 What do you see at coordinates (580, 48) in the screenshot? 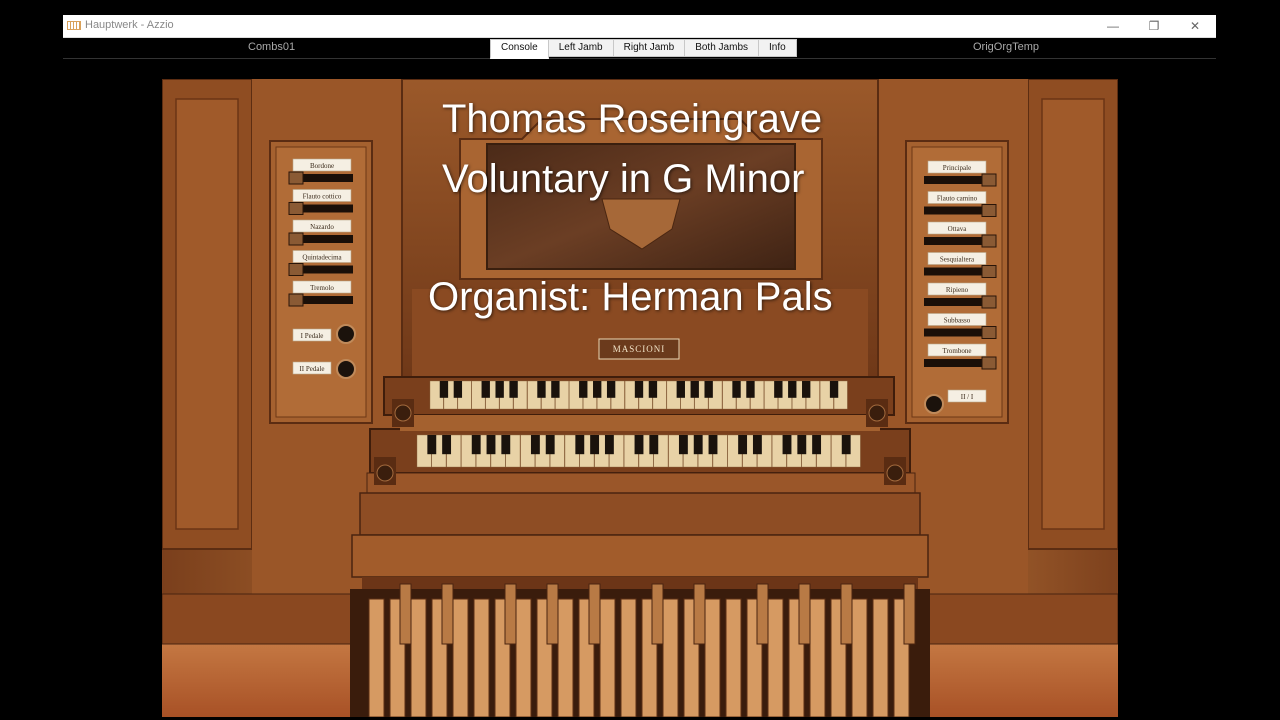
I see `tab-left-jamb: Left Jamb` at bounding box center [580, 48].